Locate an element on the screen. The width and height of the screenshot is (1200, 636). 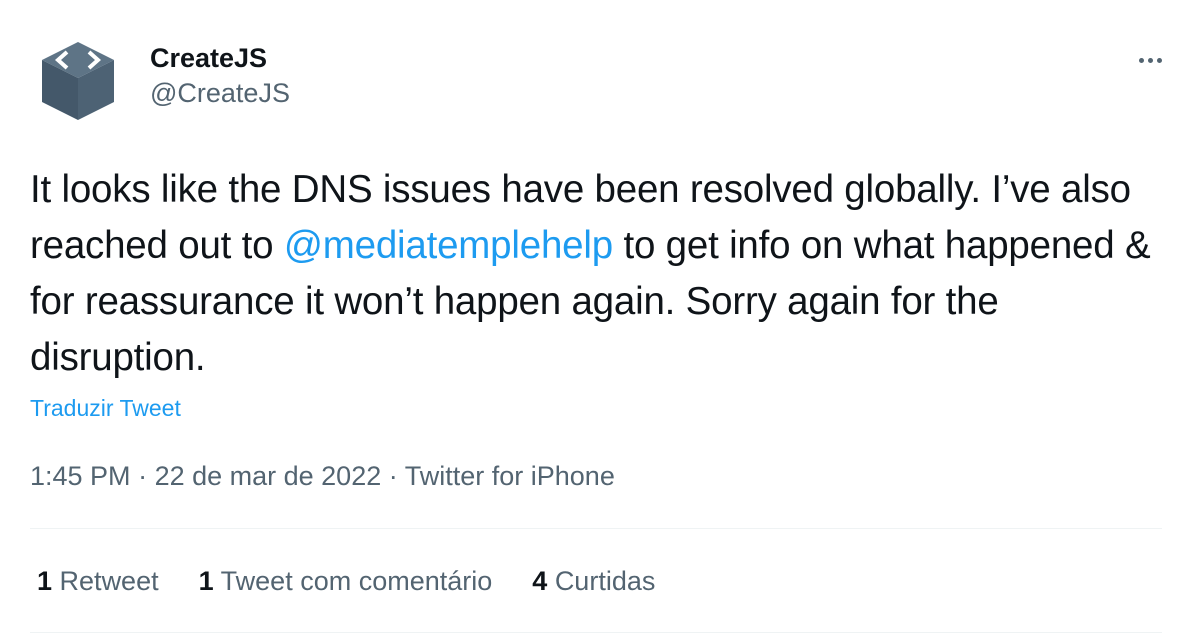
tweet-date: 22 de mar de 2022 is located at coordinates (268, 476).